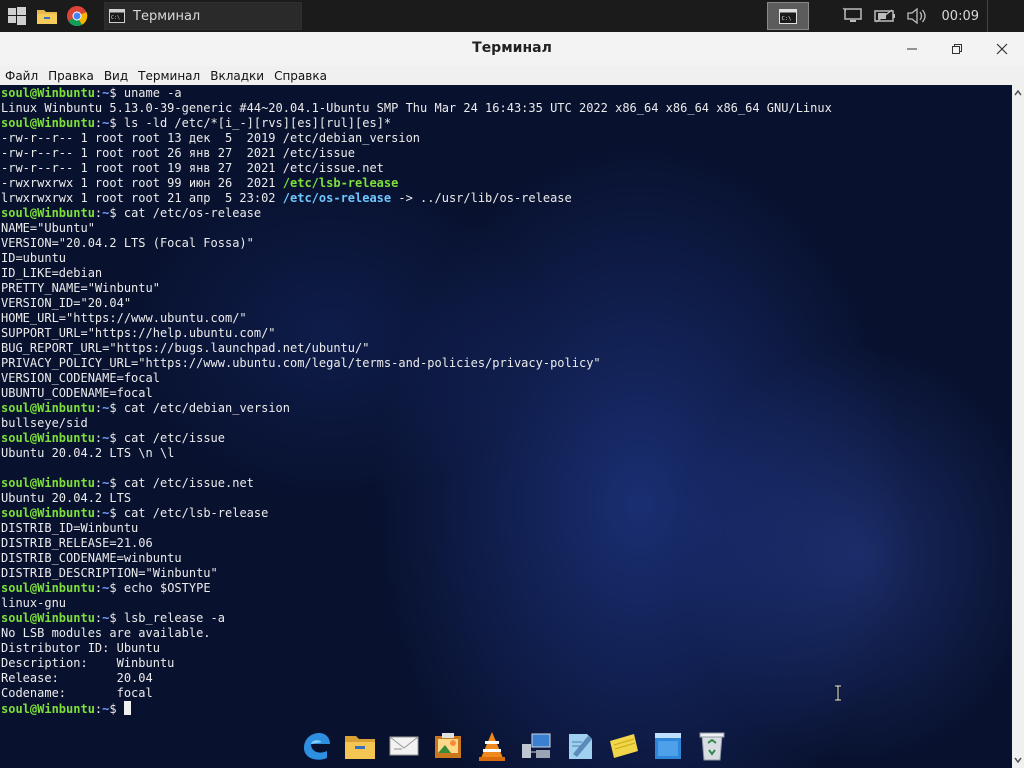  Describe the element at coordinates (416, 483) in the screenshot. I see `prompt-line: soul@Winbuntu:~$ cat /etc/issue.net` at that location.